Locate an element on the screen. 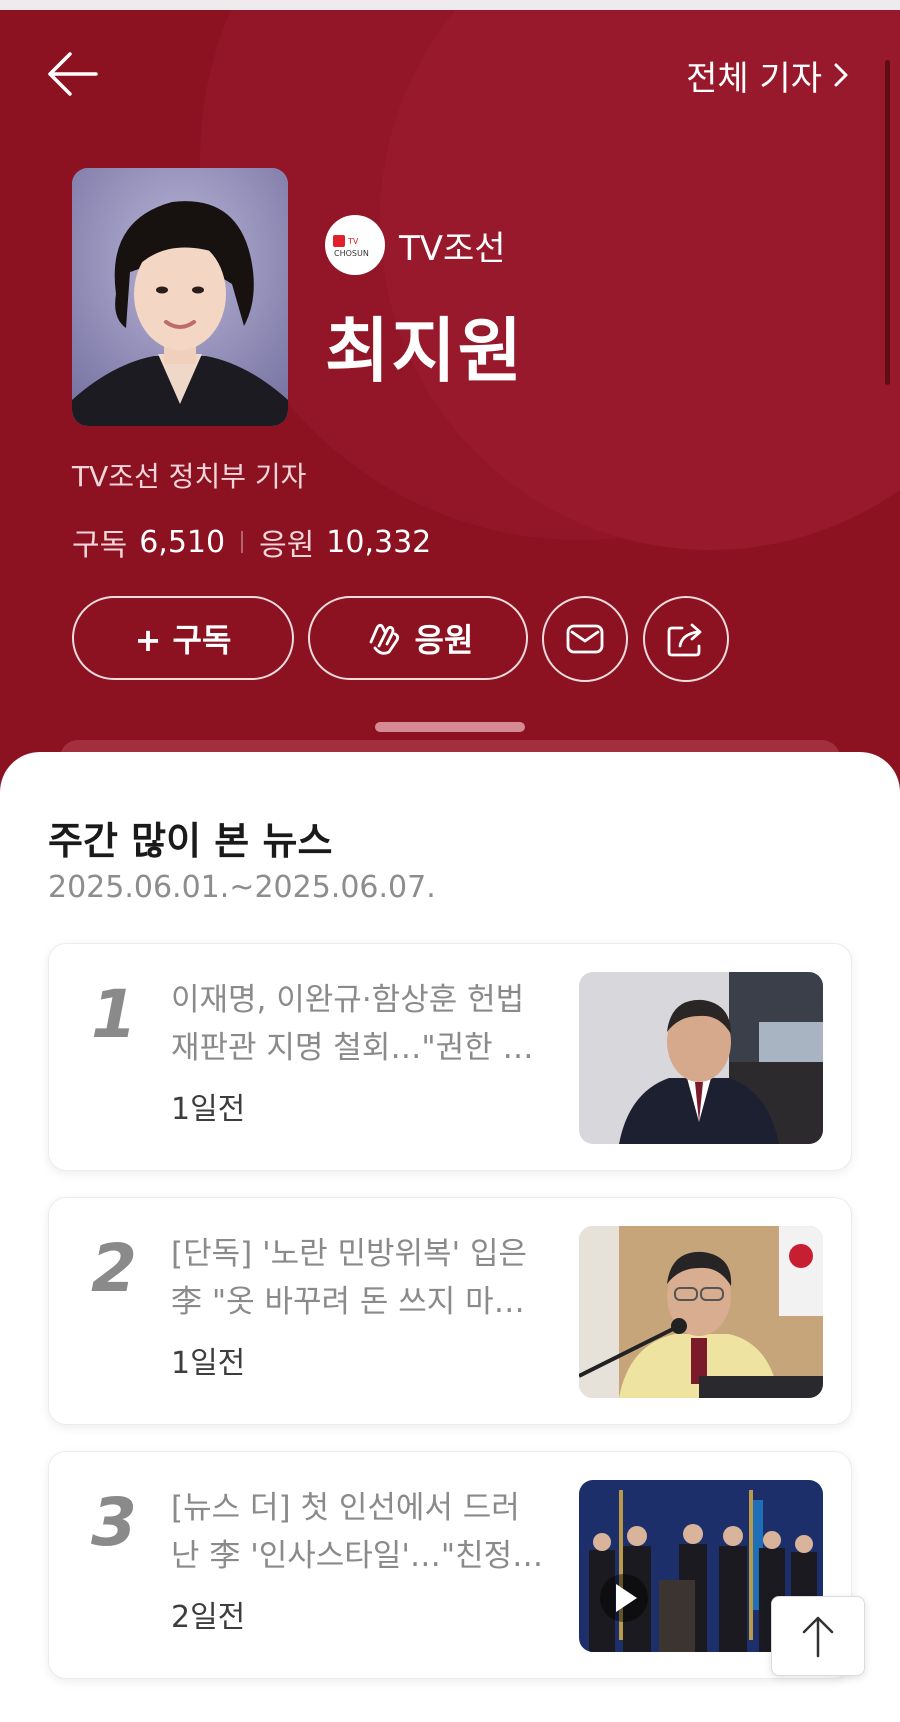 The image size is (900, 1722). reporter-photo is located at coordinates (180, 297).